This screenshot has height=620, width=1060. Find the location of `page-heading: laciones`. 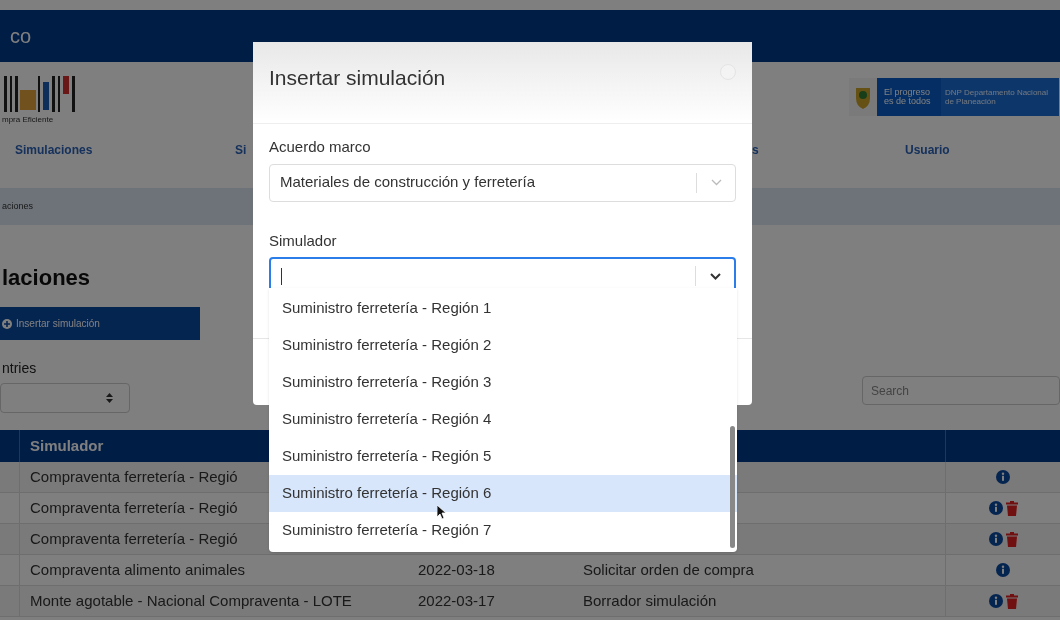

page-heading: laciones is located at coordinates (46, 277).